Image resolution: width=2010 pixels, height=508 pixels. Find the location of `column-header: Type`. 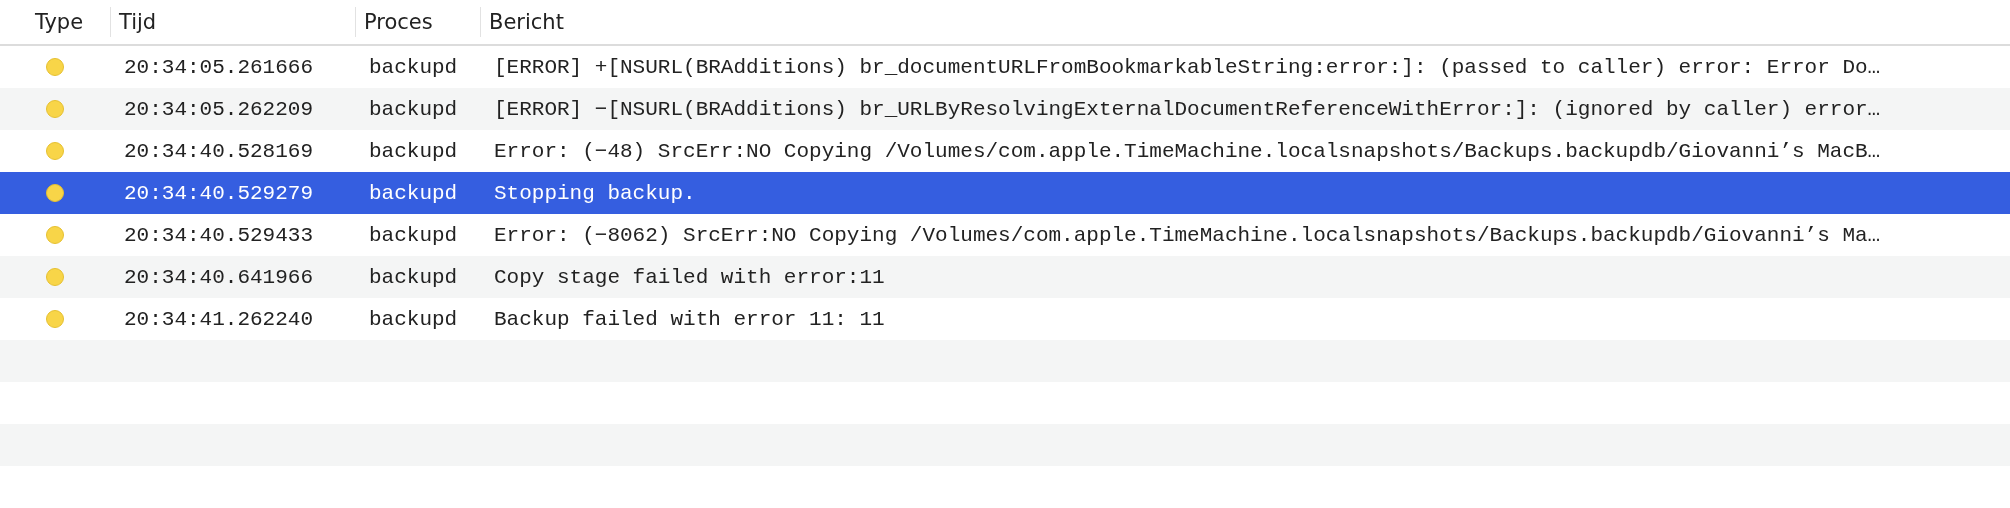

column-header: Type is located at coordinates (55, 22).